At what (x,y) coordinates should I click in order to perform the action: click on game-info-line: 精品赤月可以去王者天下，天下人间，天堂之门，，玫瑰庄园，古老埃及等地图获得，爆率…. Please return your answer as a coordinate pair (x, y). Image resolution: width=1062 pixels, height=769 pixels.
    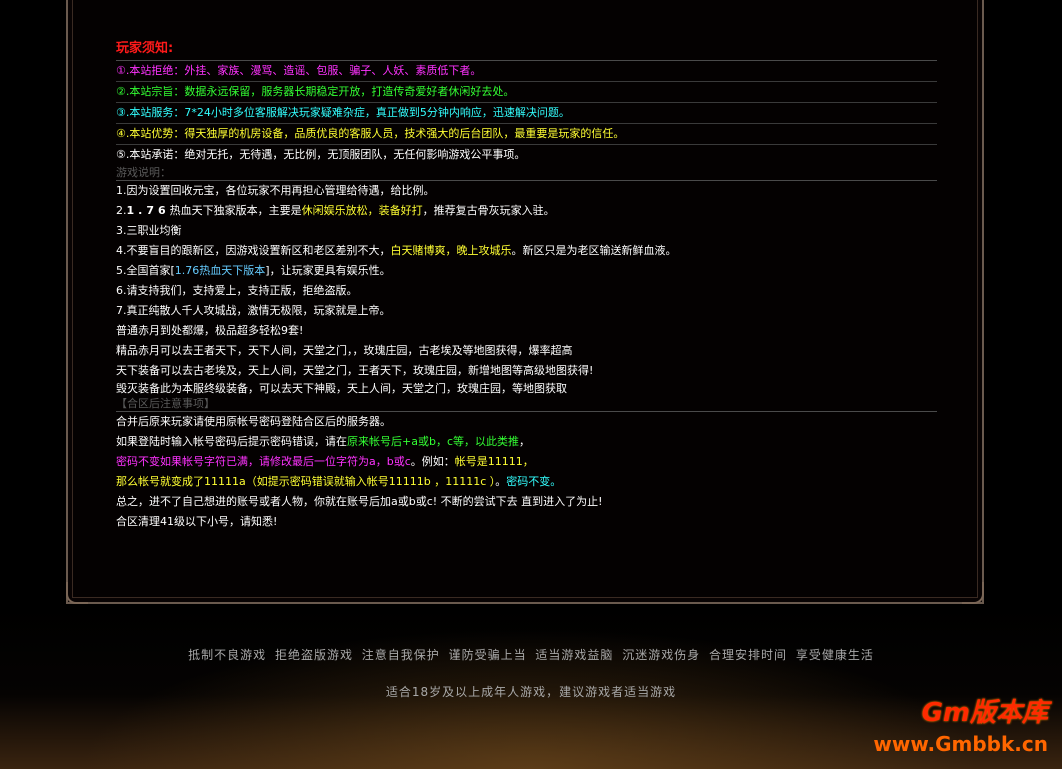
    Looking at the image, I should click on (344, 350).